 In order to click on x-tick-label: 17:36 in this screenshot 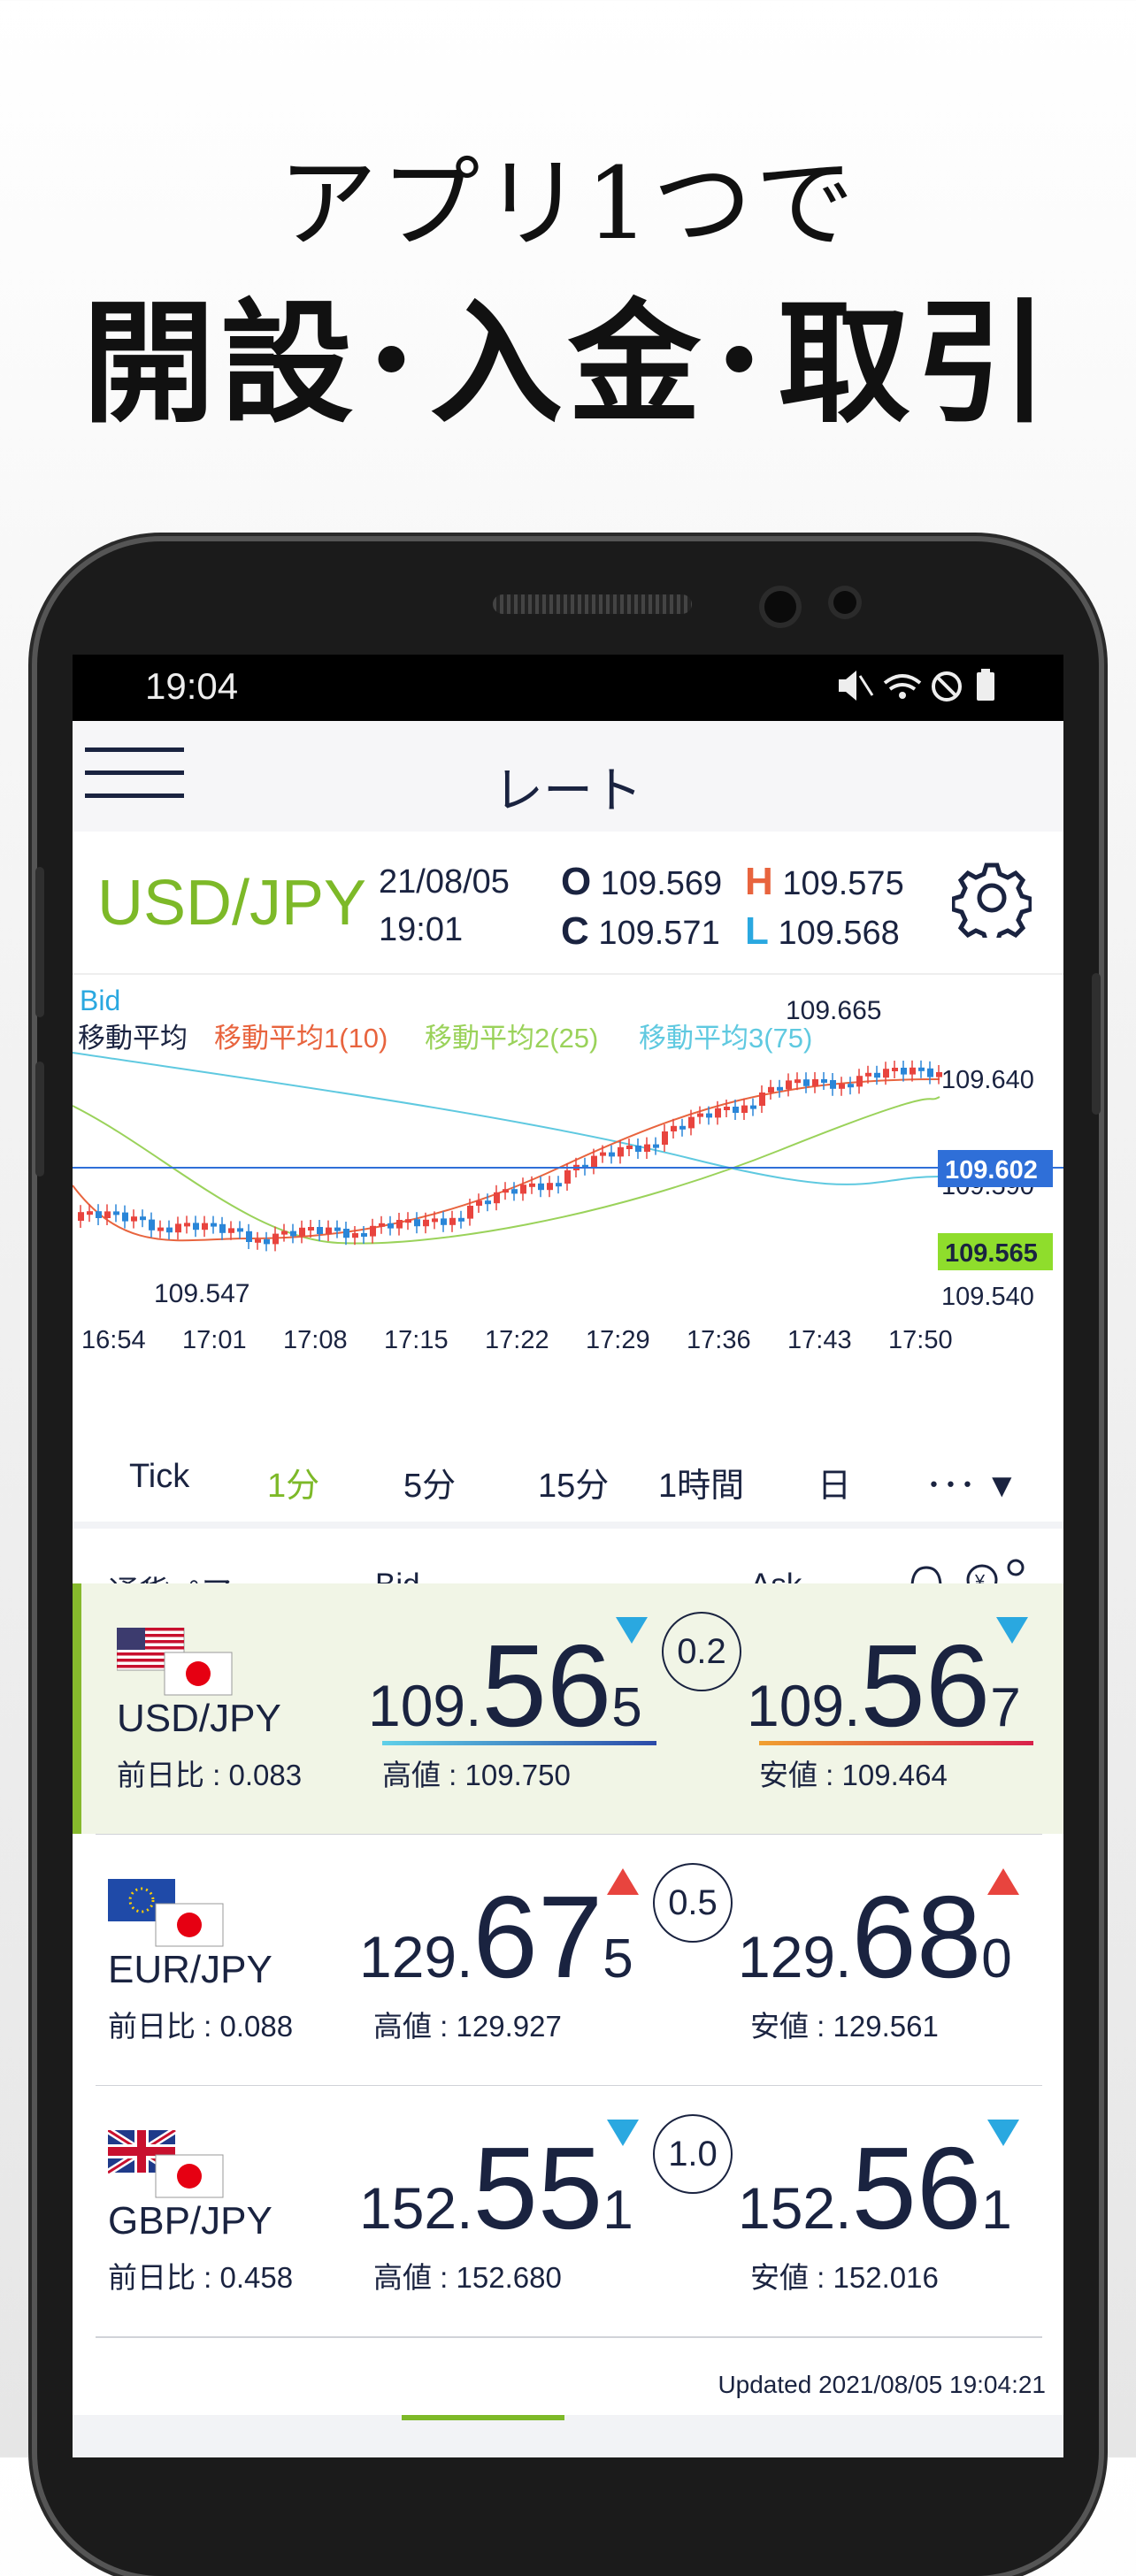, I will do `click(719, 1340)`.